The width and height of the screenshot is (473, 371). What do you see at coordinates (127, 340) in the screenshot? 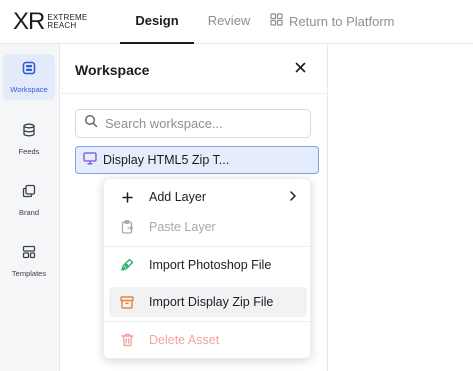
I see `trash-icon` at bounding box center [127, 340].